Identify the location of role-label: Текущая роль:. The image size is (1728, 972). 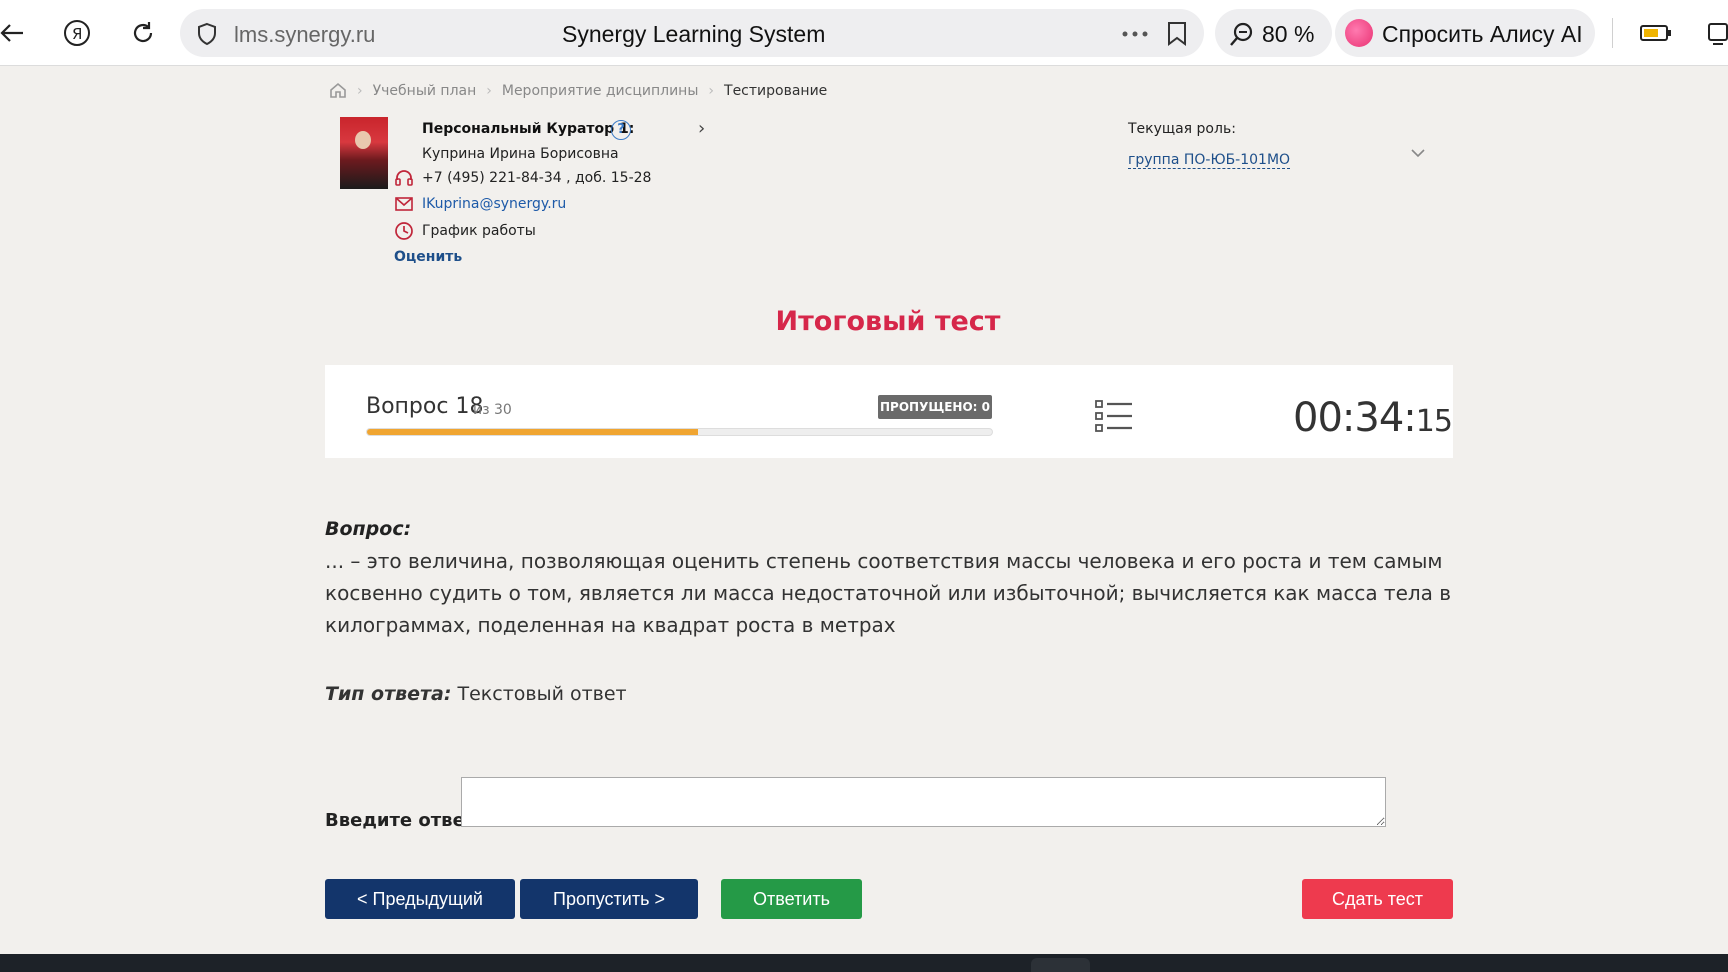
(1182, 129).